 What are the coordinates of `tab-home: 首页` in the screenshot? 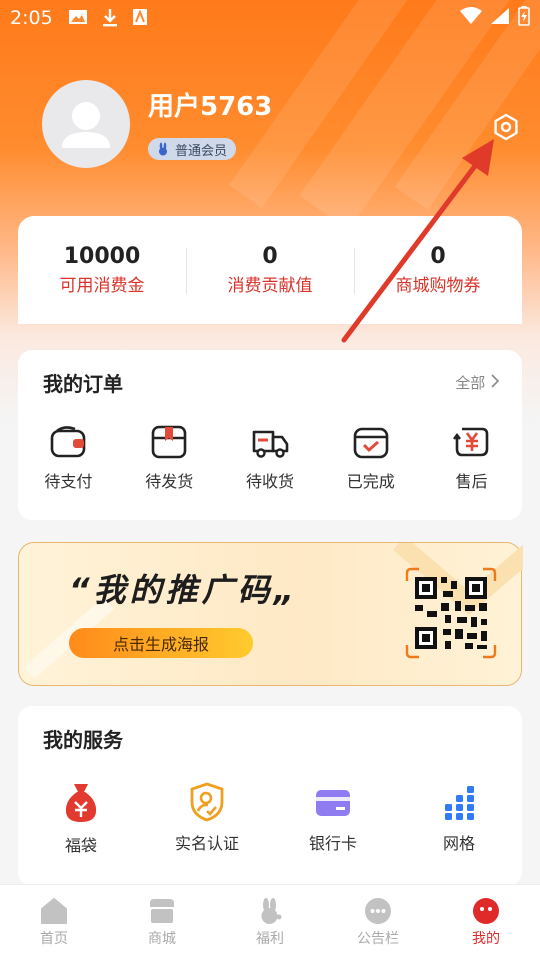 It's located at (54, 922).